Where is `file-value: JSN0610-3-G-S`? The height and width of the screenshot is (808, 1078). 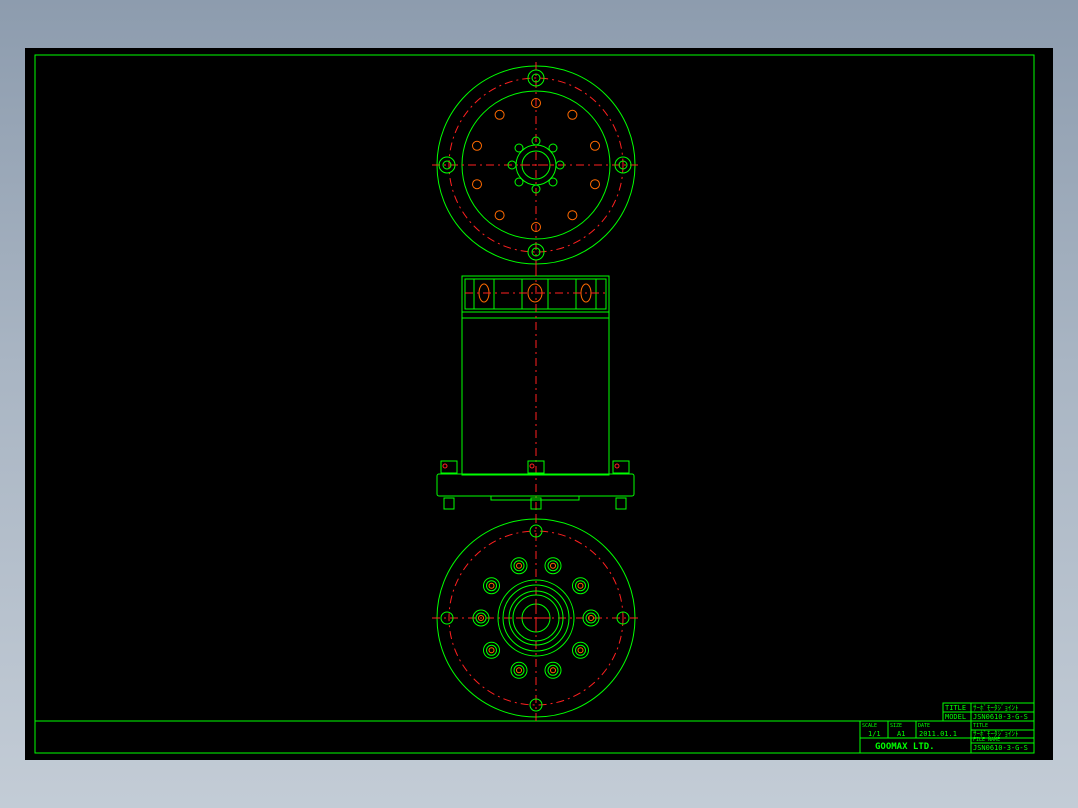 file-value: JSN0610-3-G-S is located at coordinates (1000, 748).